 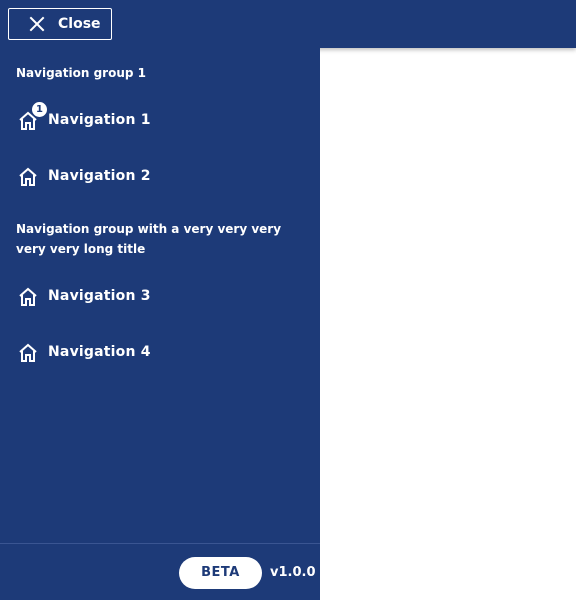 What do you see at coordinates (288, 24) in the screenshot?
I see `top-app-bar: Close` at bounding box center [288, 24].